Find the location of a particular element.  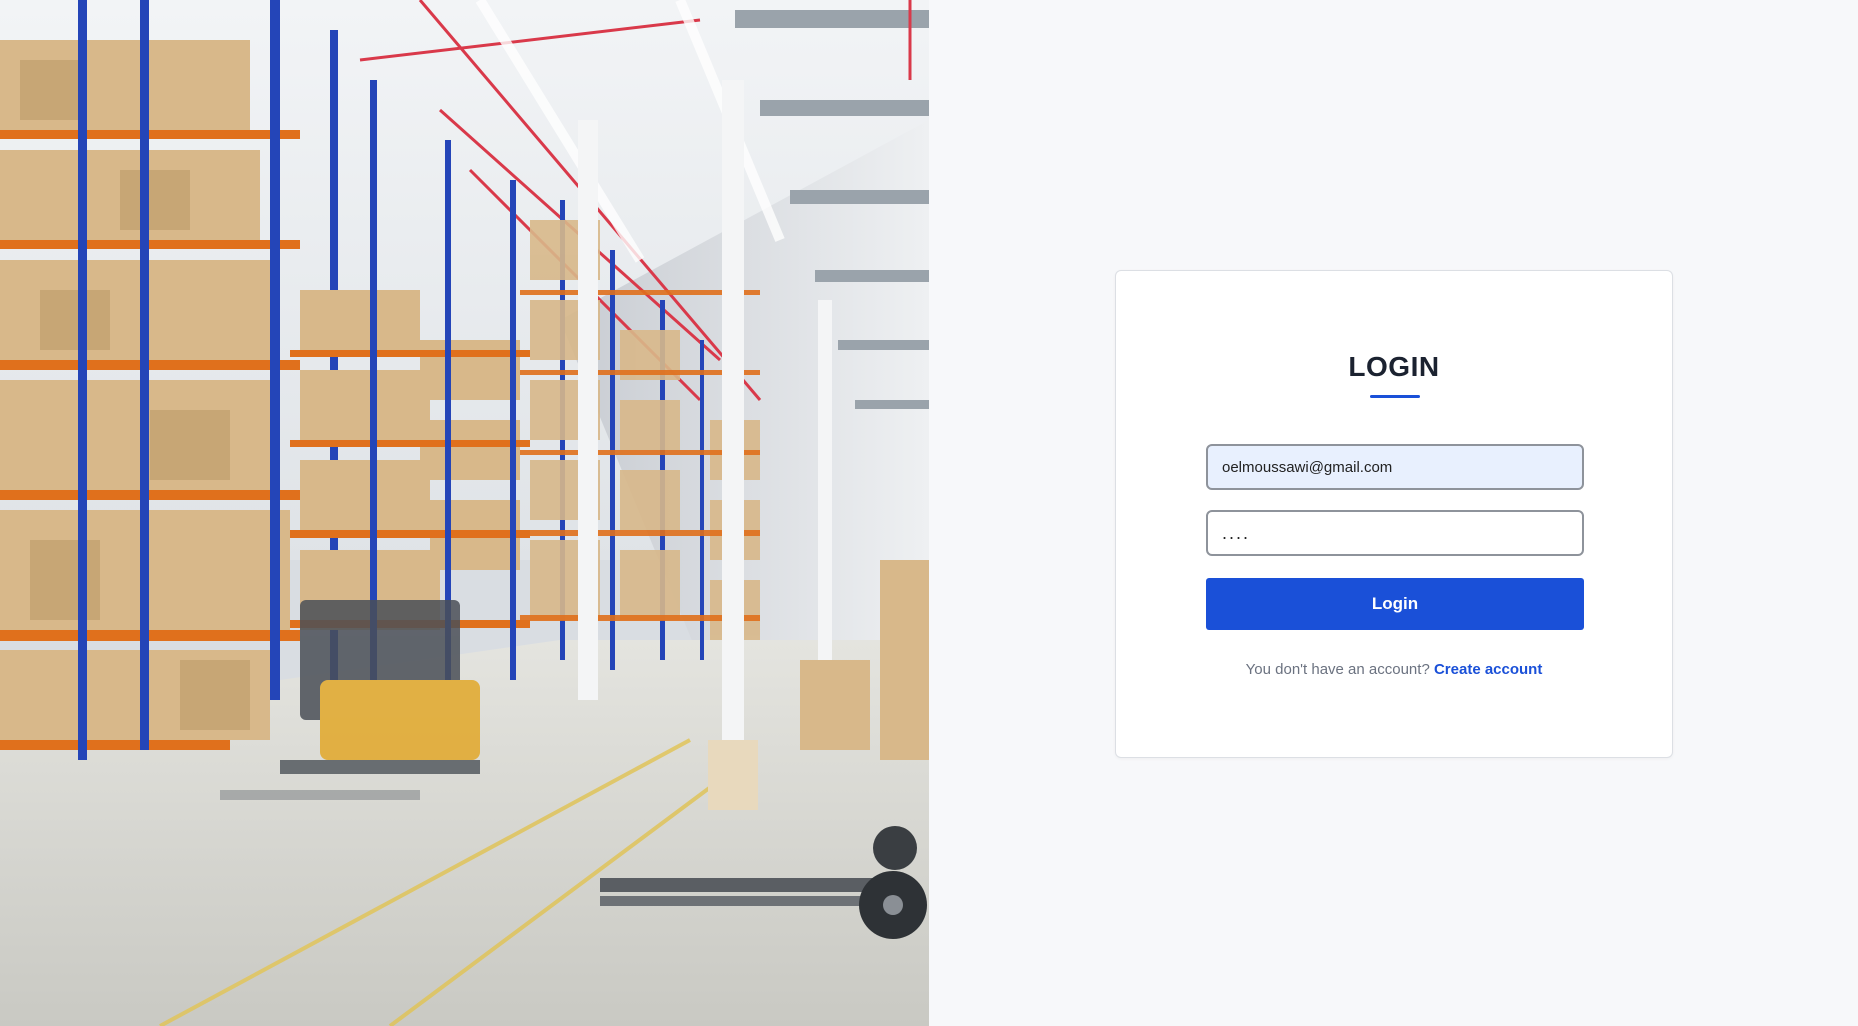

signup-prompt: You don't have an account? is located at coordinates (1337, 669).